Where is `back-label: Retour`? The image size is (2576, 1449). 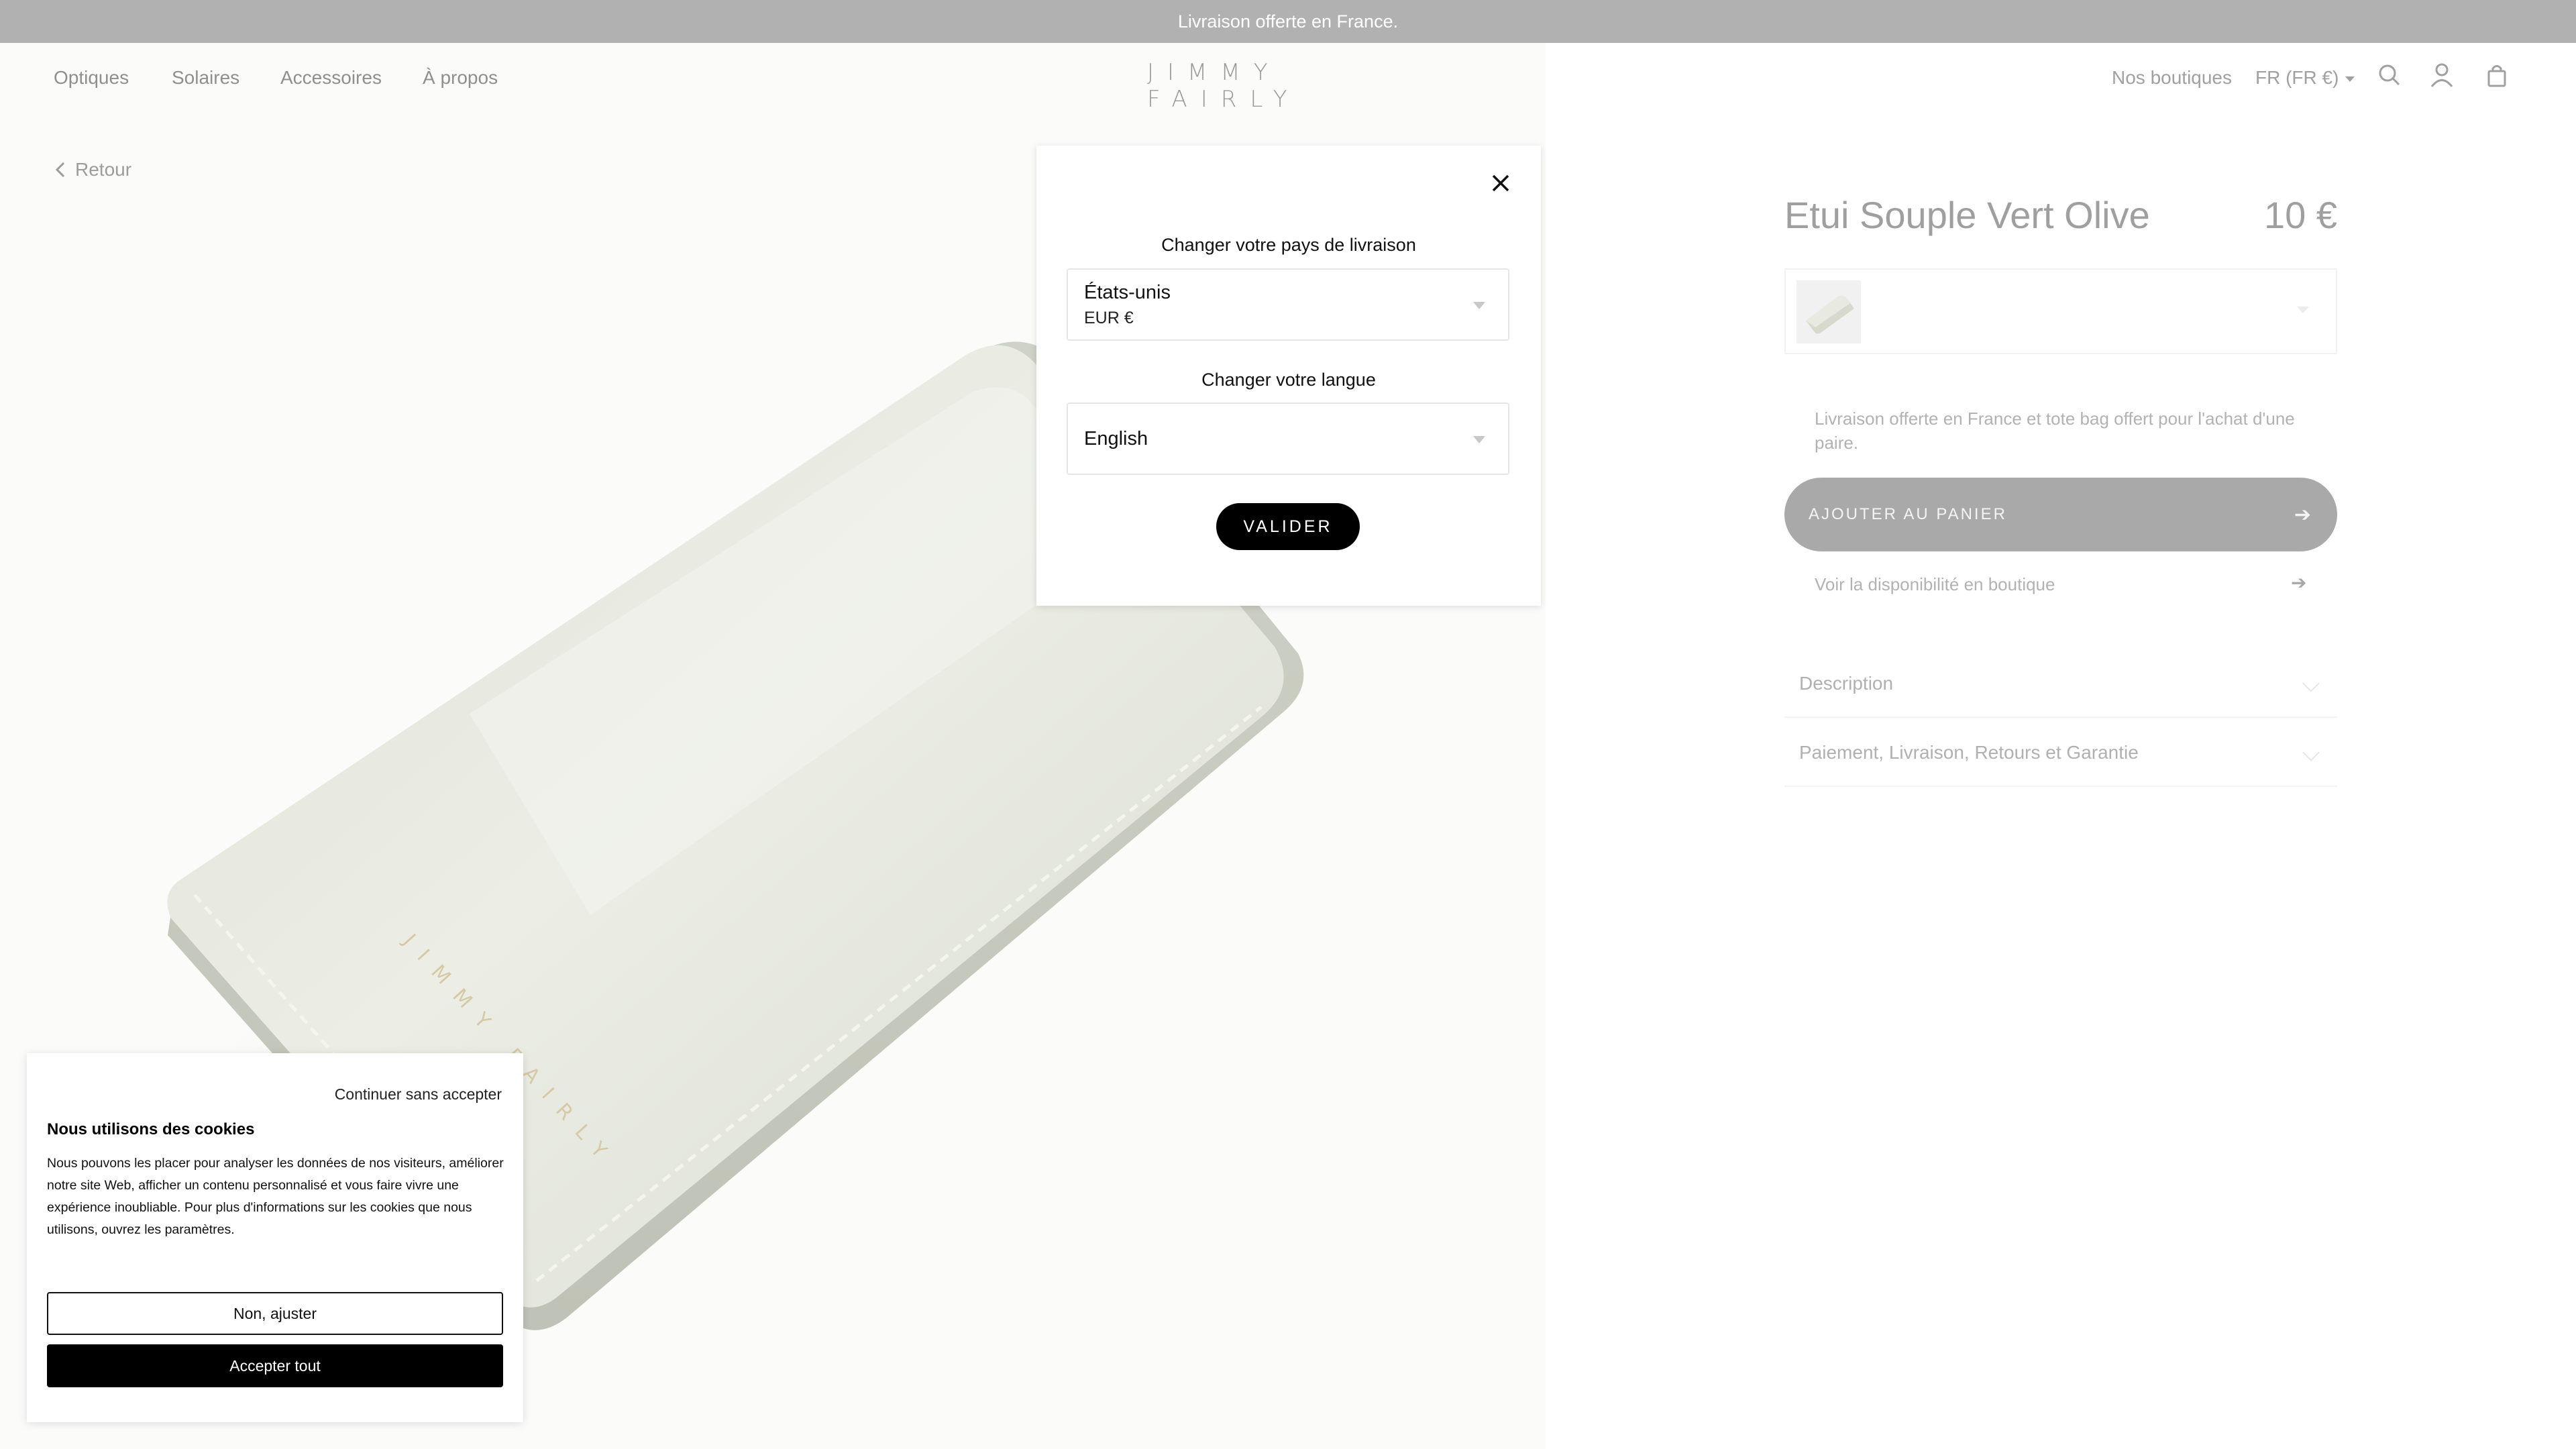
back-label: Retour is located at coordinates (103, 169).